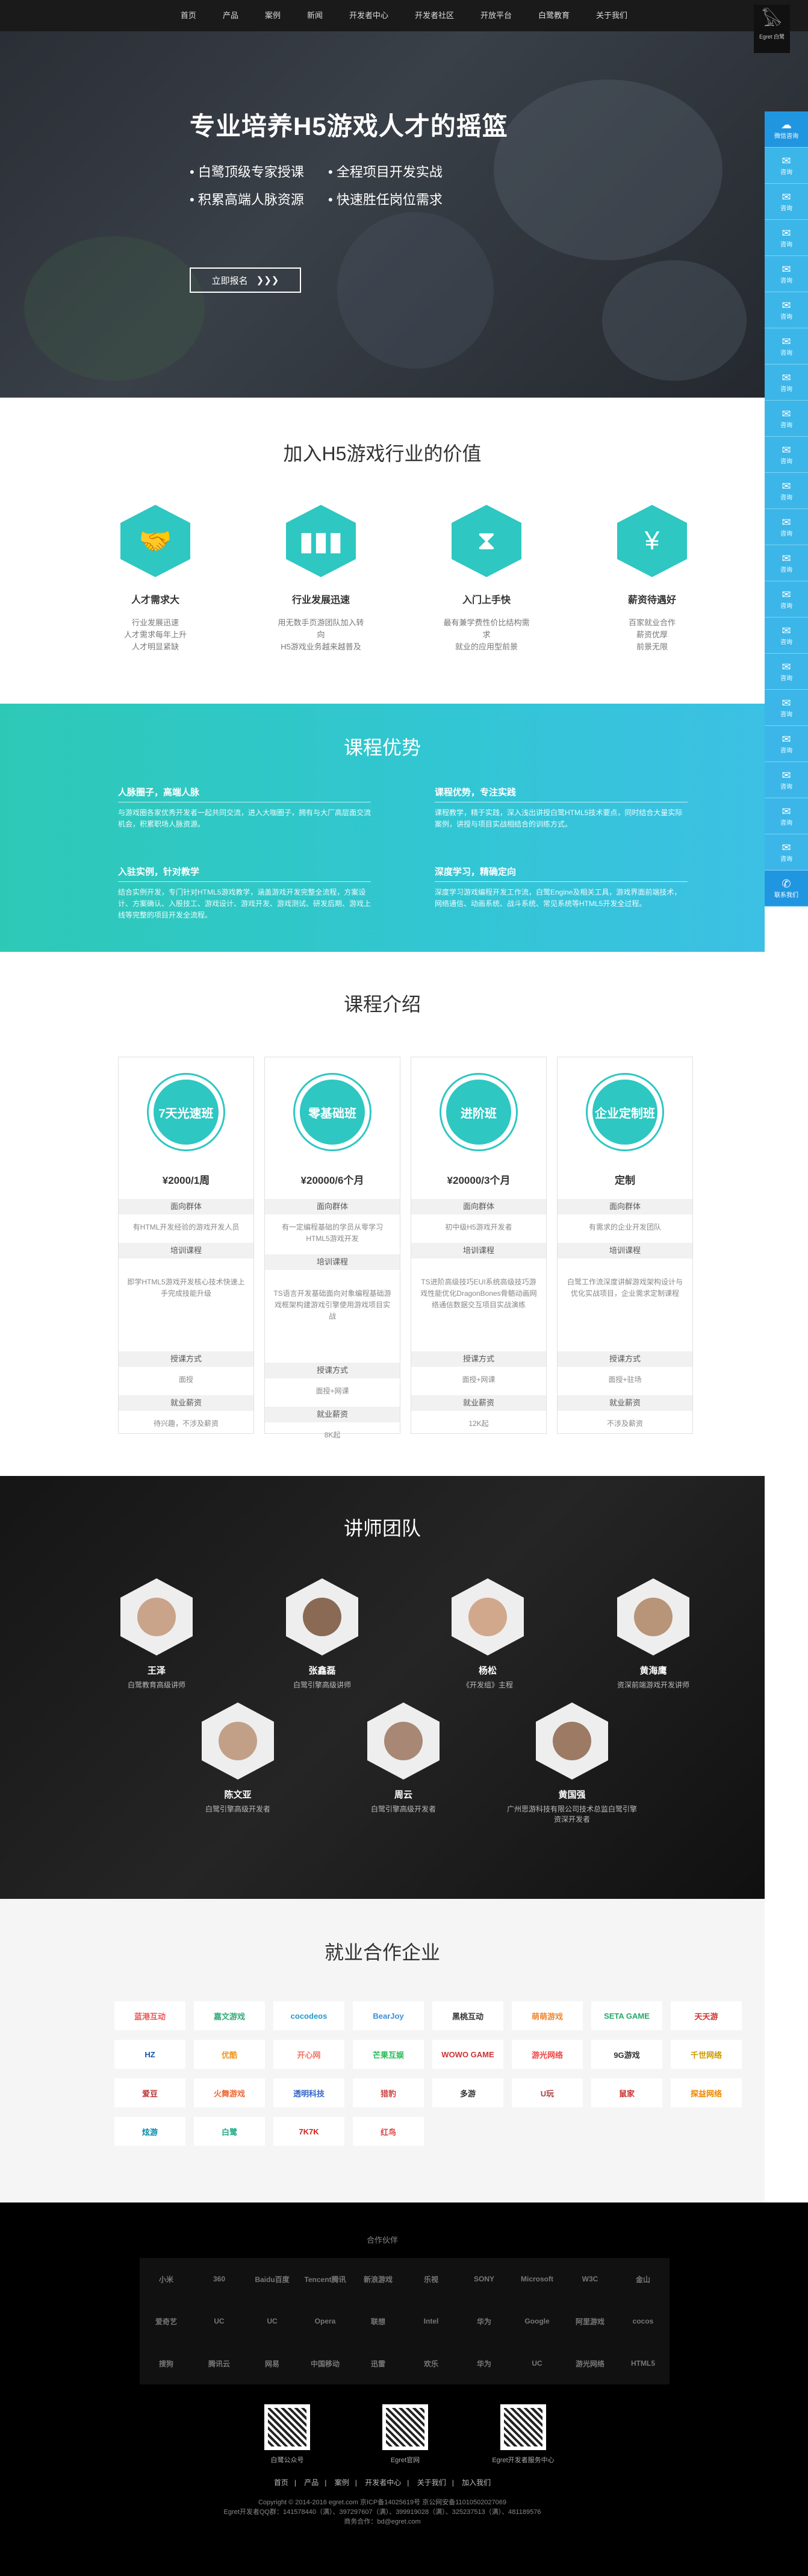 The width and height of the screenshot is (808, 2576). I want to click on partner-logo: HZ, so click(149, 2054).